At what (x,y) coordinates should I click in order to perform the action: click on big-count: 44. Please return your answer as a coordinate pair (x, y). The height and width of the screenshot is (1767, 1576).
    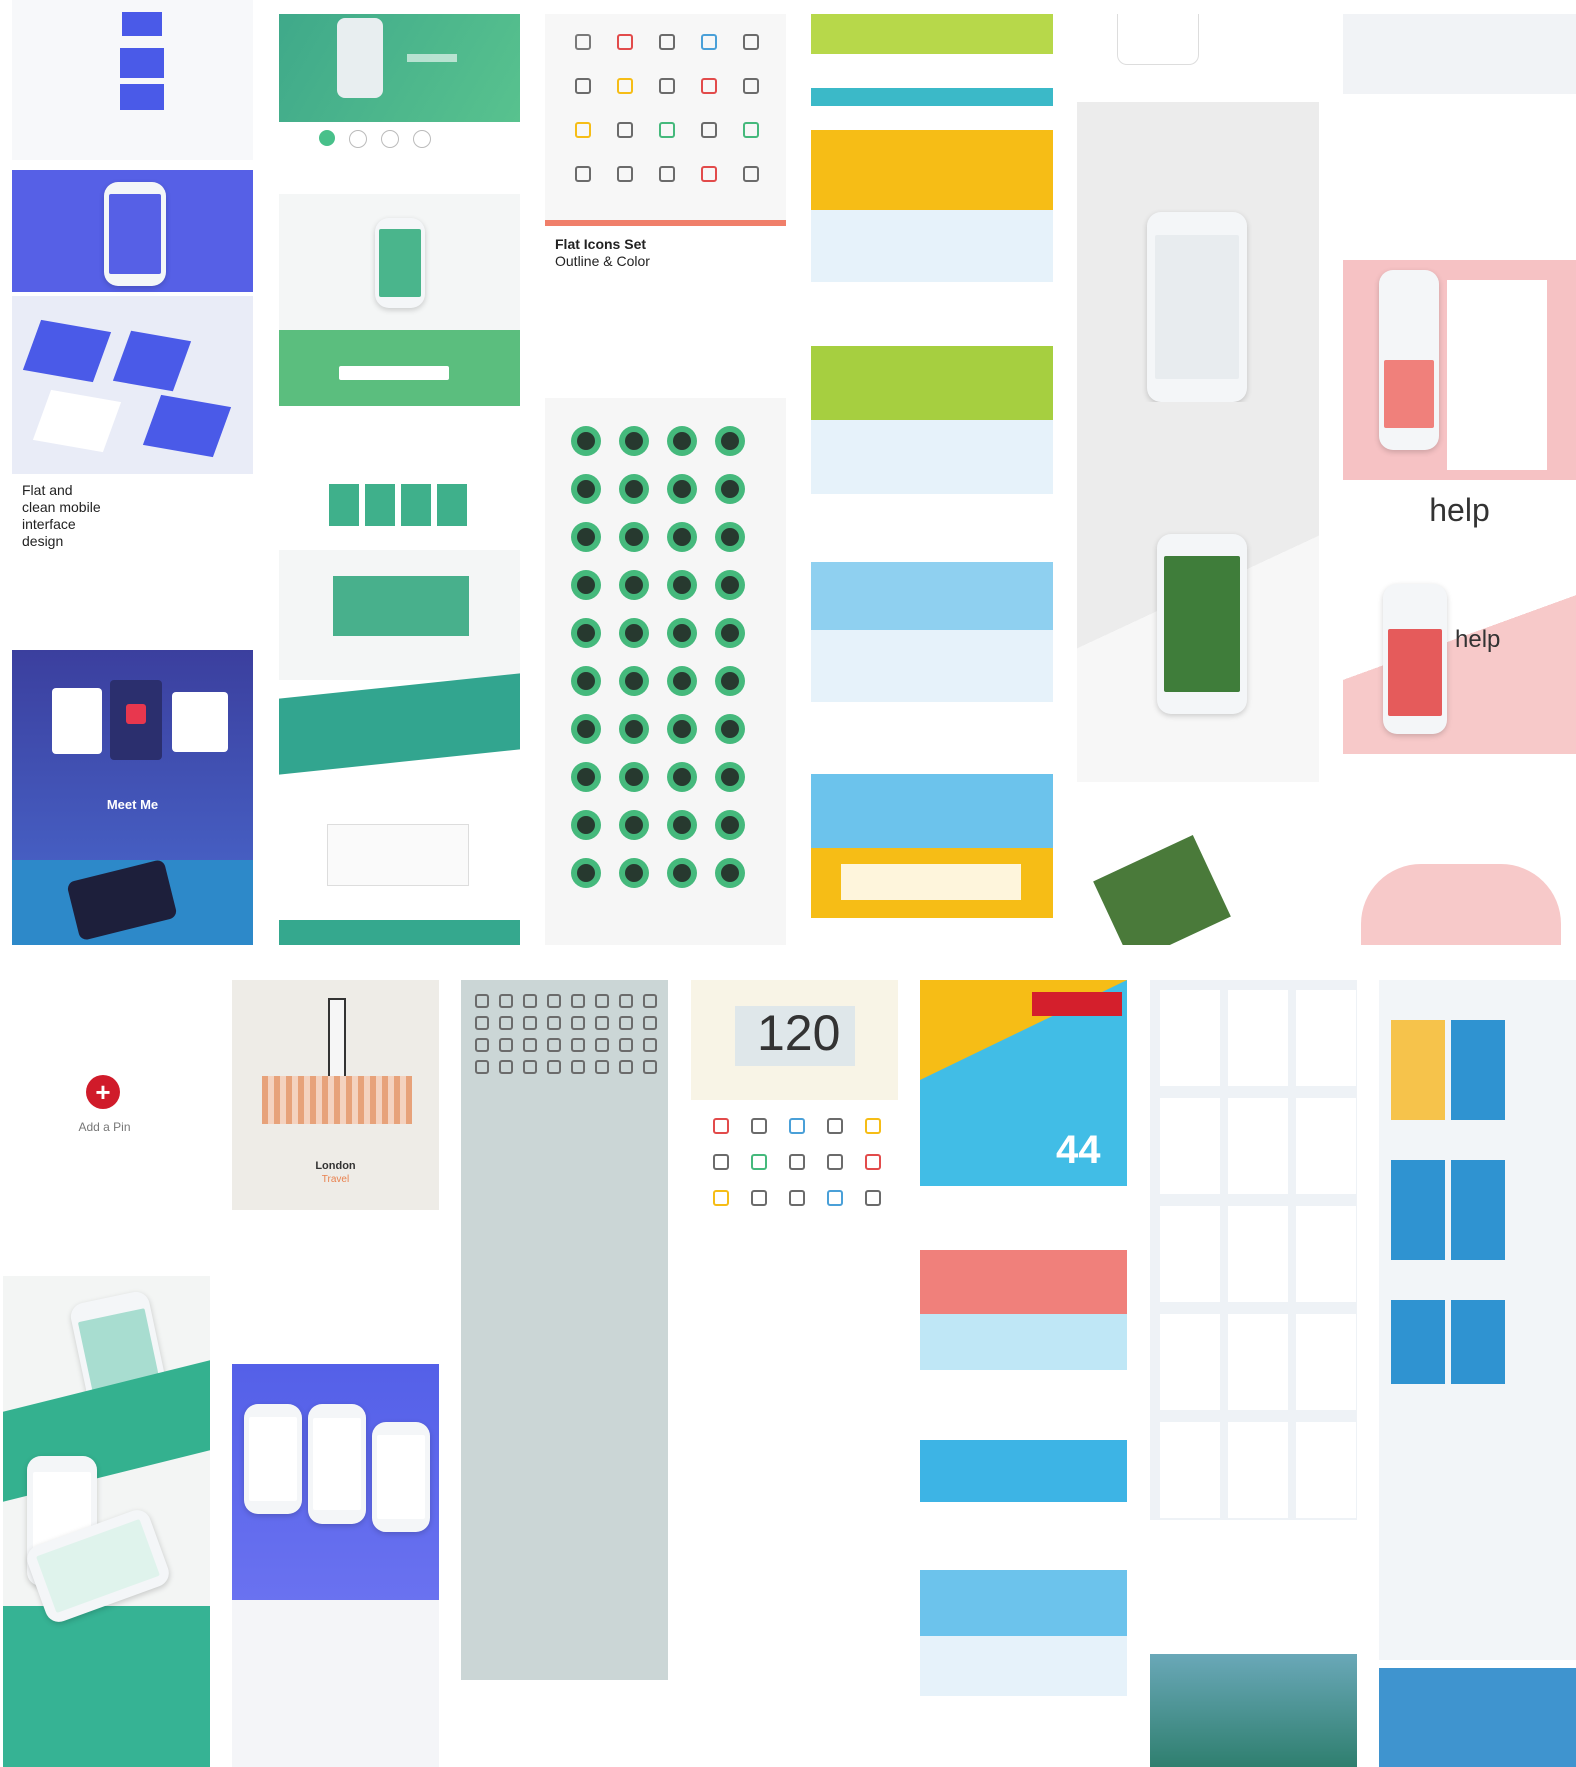
    Looking at the image, I should click on (1078, 1150).